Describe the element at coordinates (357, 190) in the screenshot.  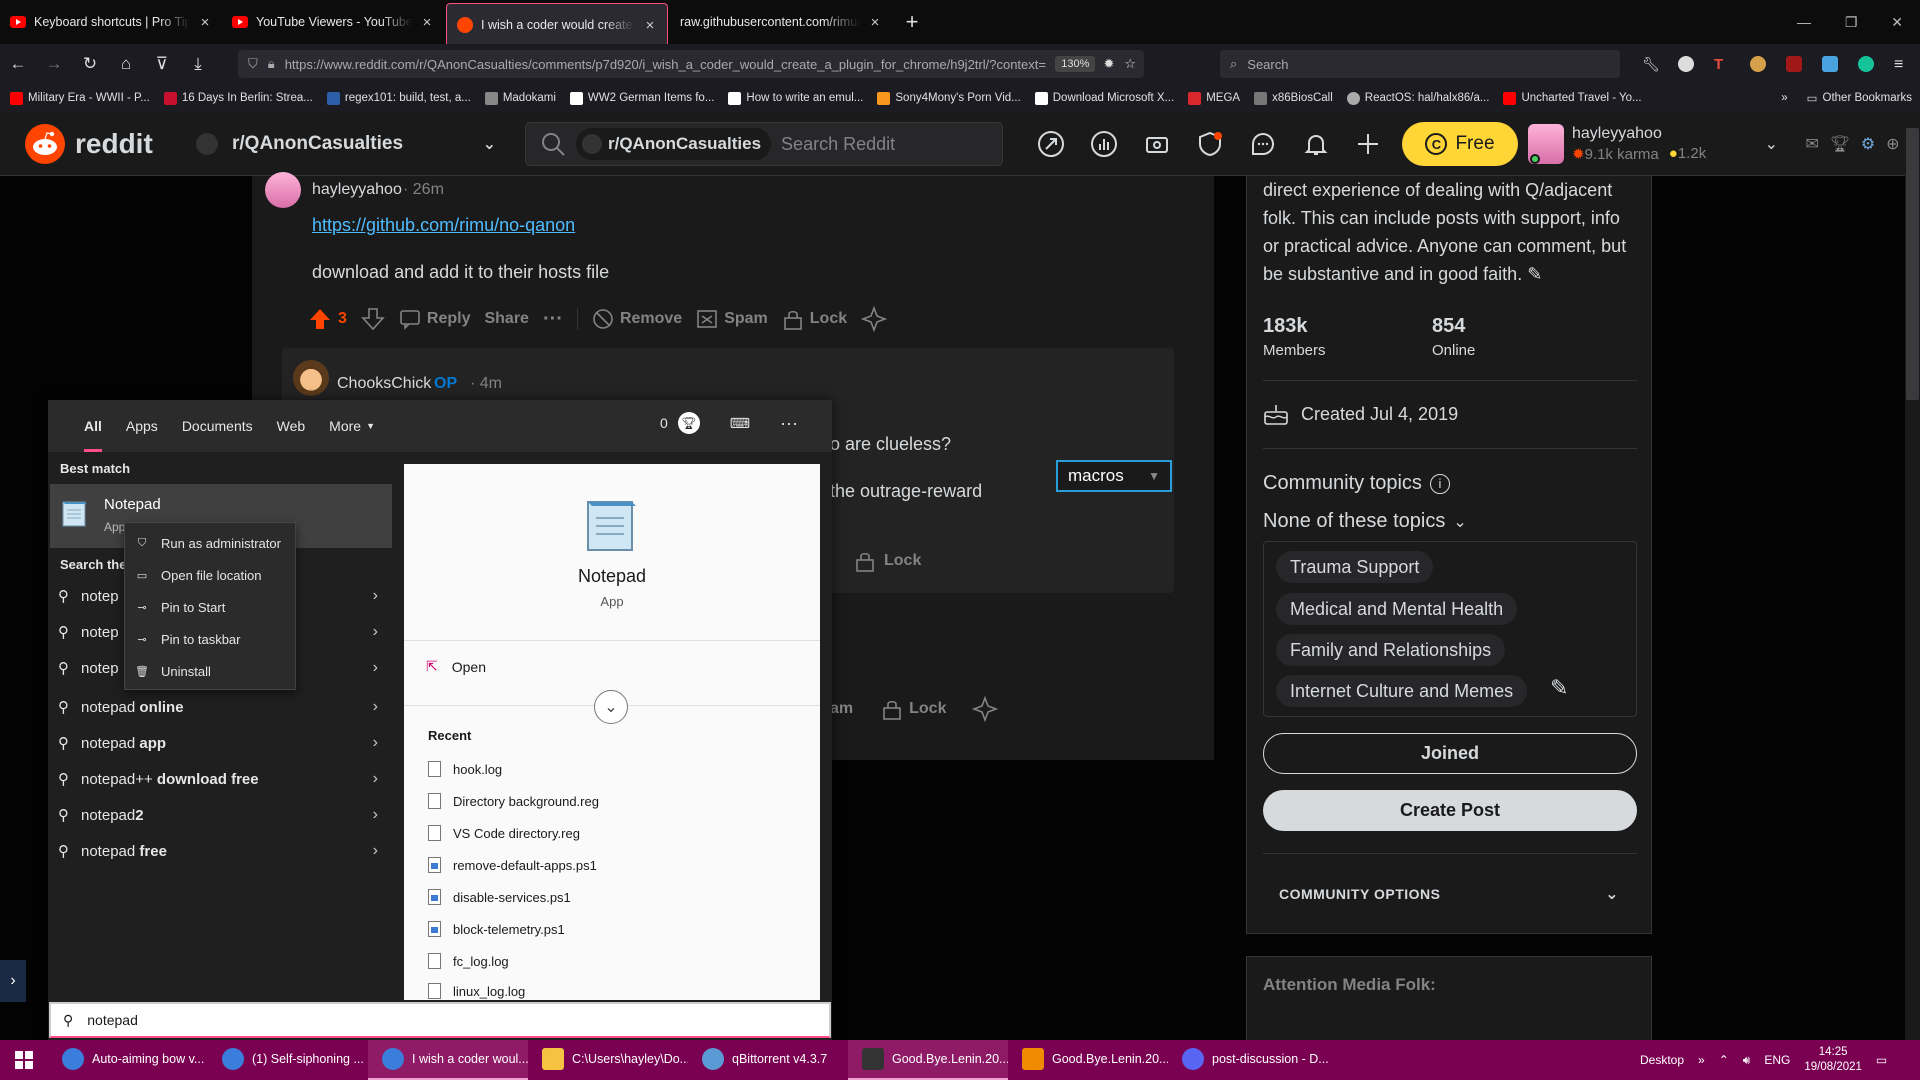
I see `comment-author: hayleyyahoo` at that location.